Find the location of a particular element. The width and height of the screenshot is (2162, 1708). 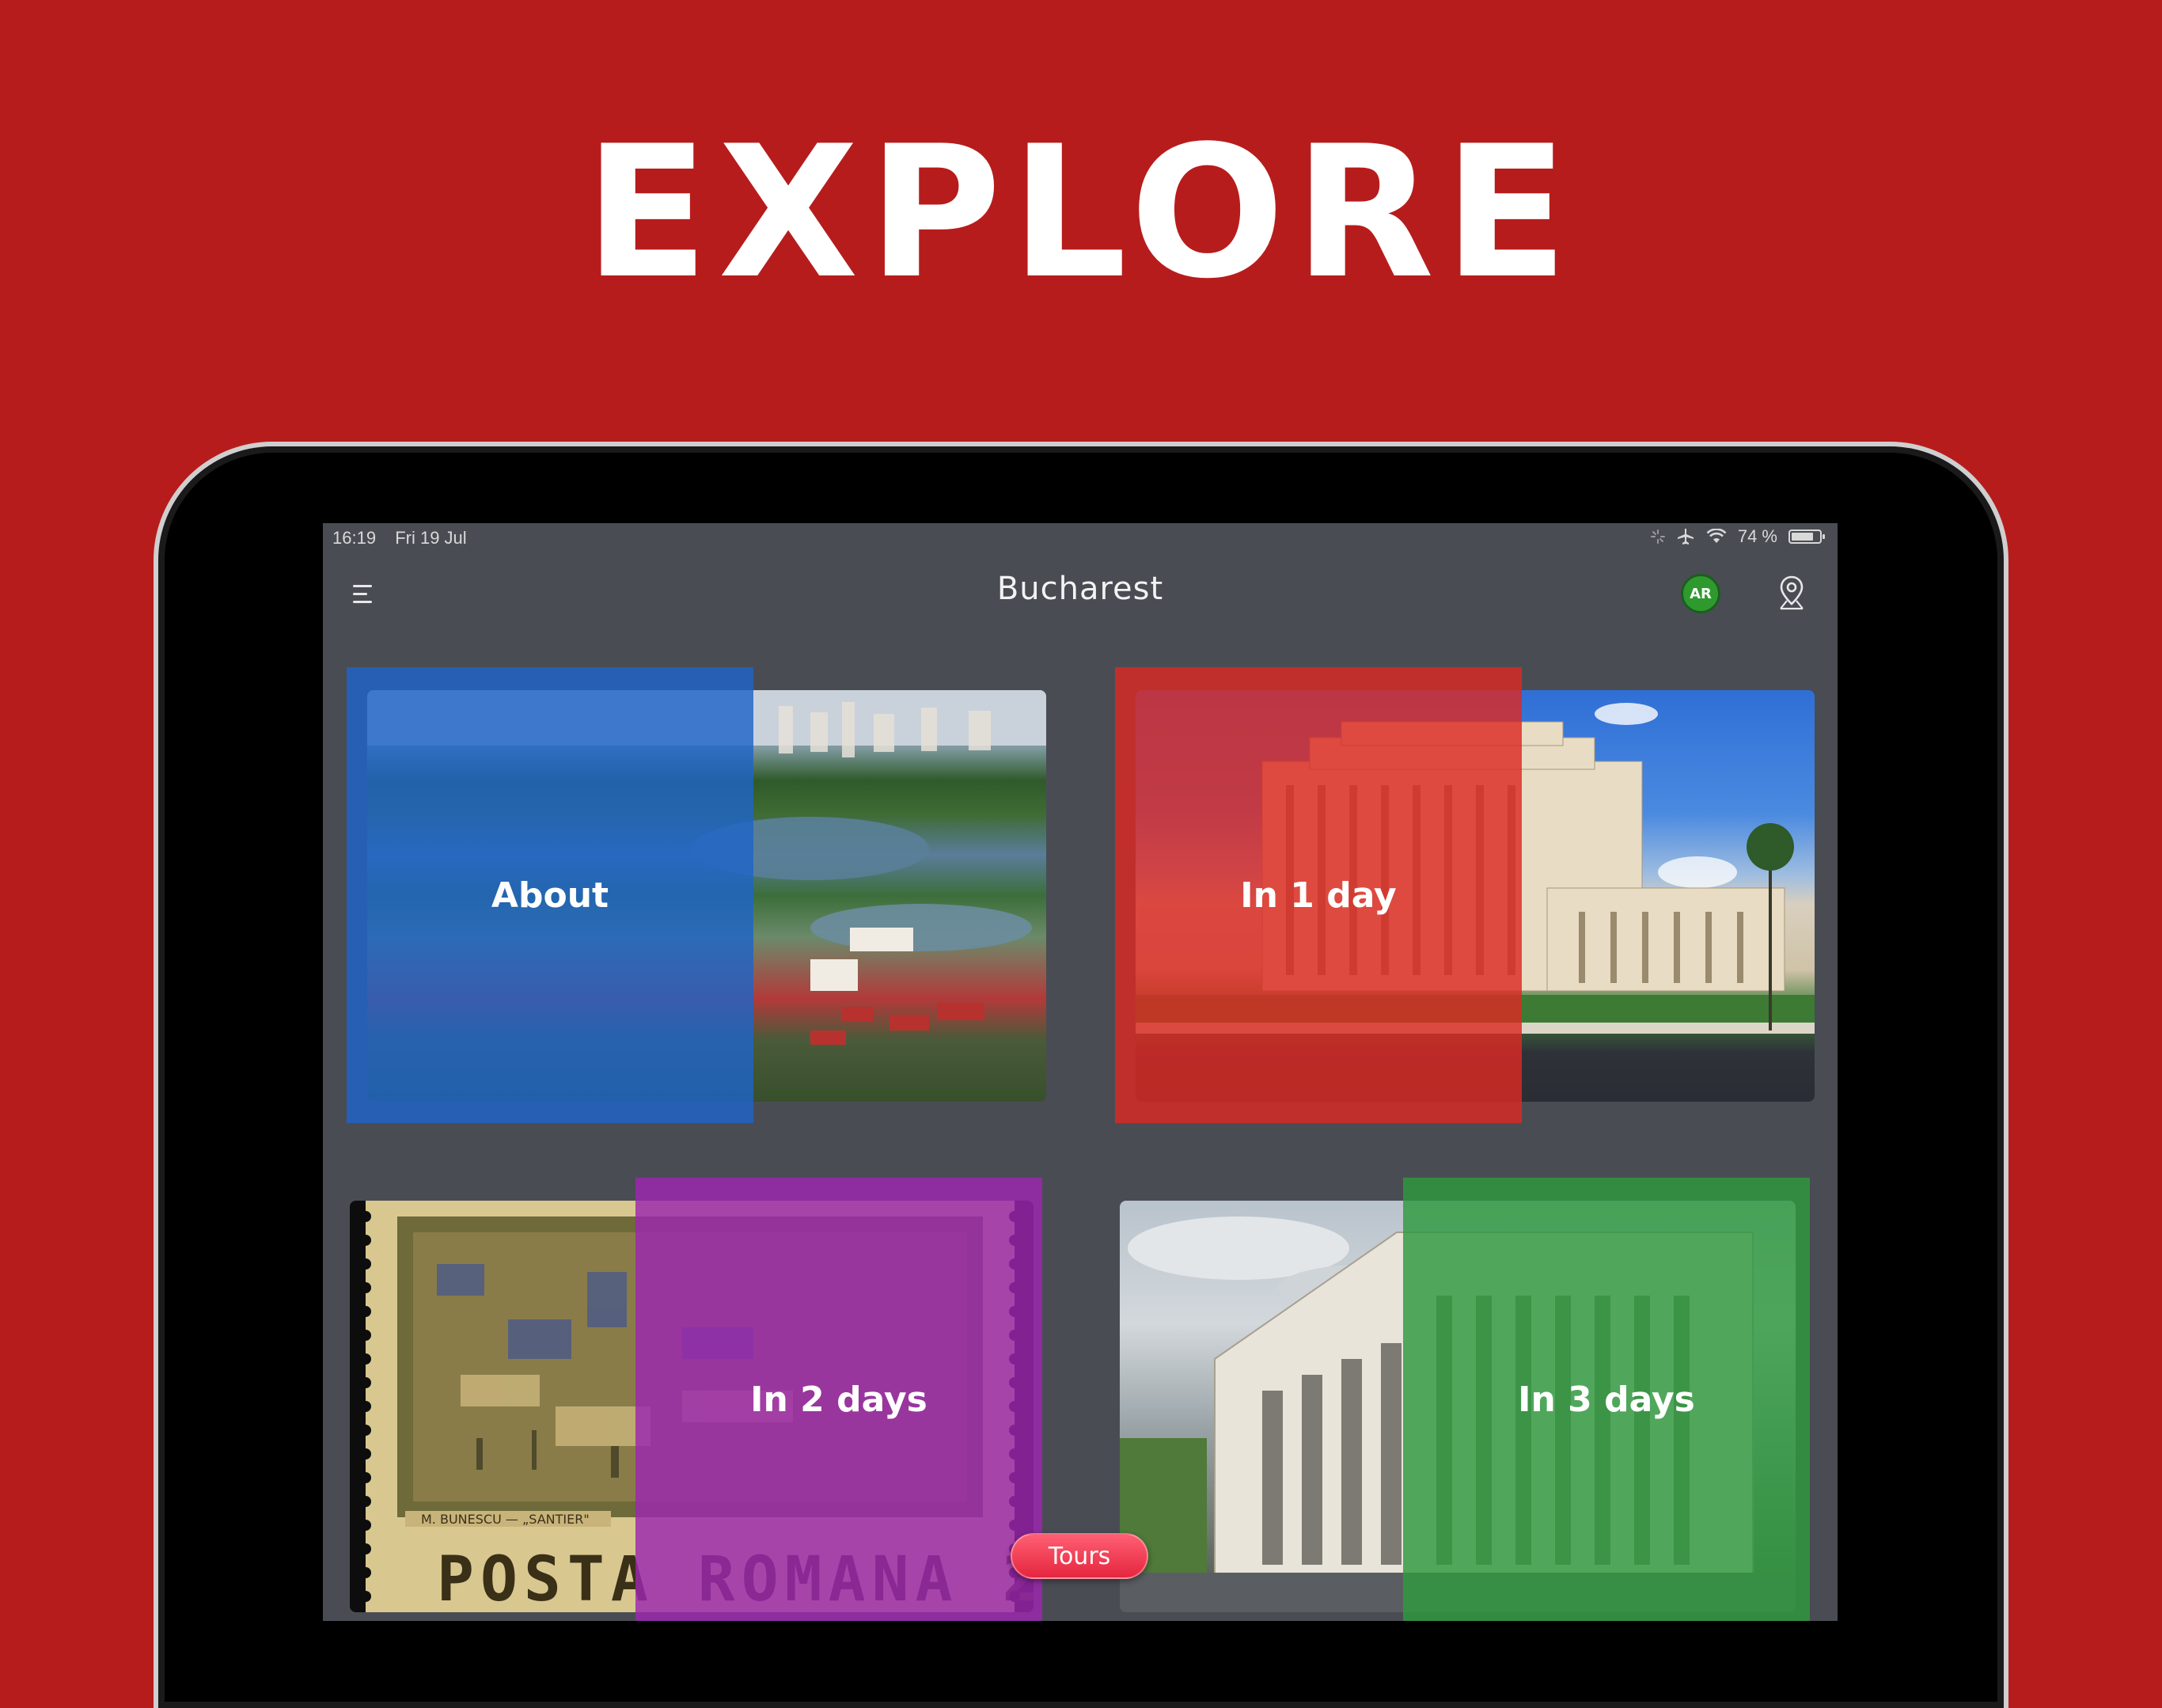

in-3-days-overlay: In 3 days is located at coordinates (1606, 1399).